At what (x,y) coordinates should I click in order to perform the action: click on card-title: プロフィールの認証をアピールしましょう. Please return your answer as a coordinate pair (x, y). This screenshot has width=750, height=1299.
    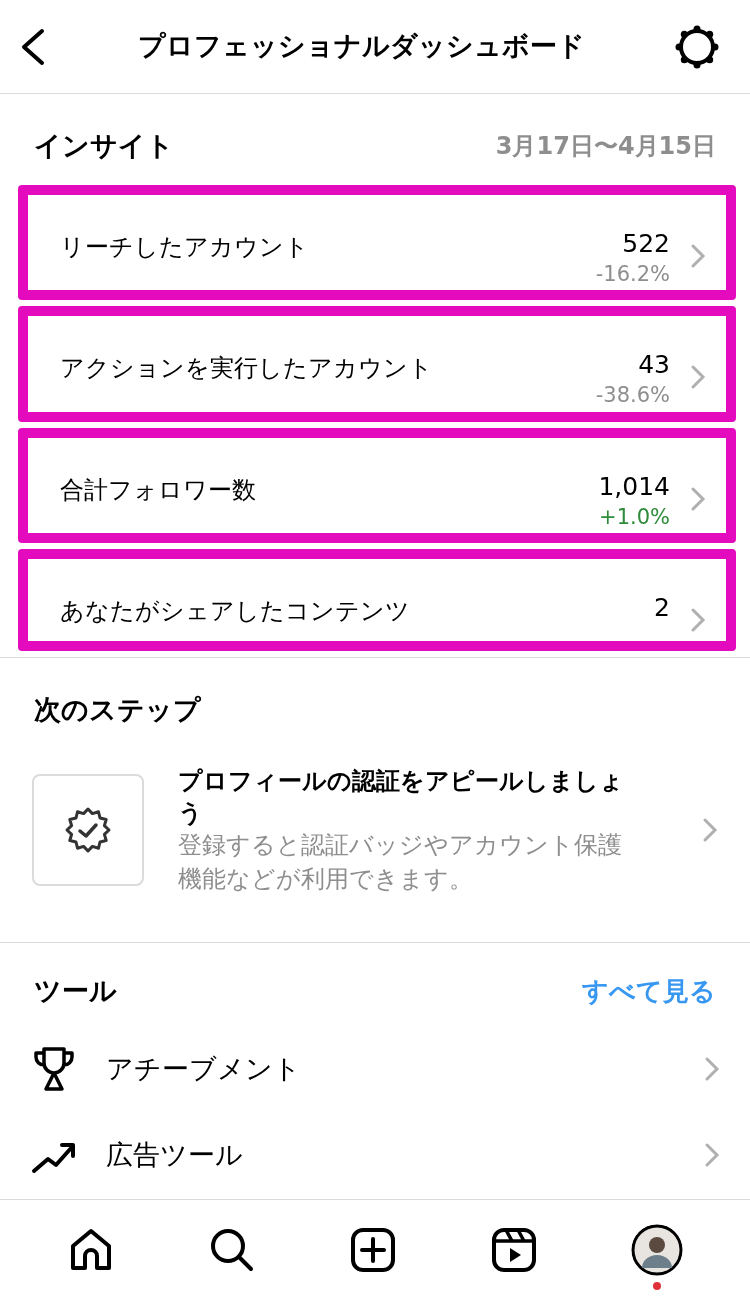
    Looking at the image, I should click on (401, 797).